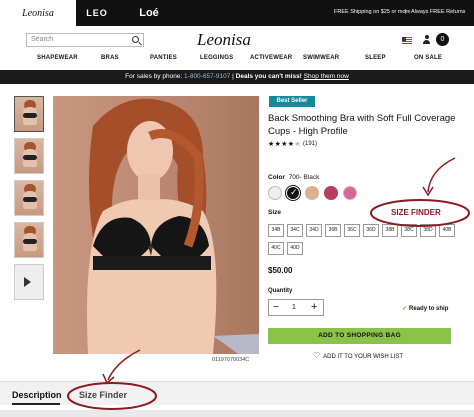  What do you see at coordinates (237, 413) in the screenshot?
I see `bottom-divider` at bounding box center [237, 413].